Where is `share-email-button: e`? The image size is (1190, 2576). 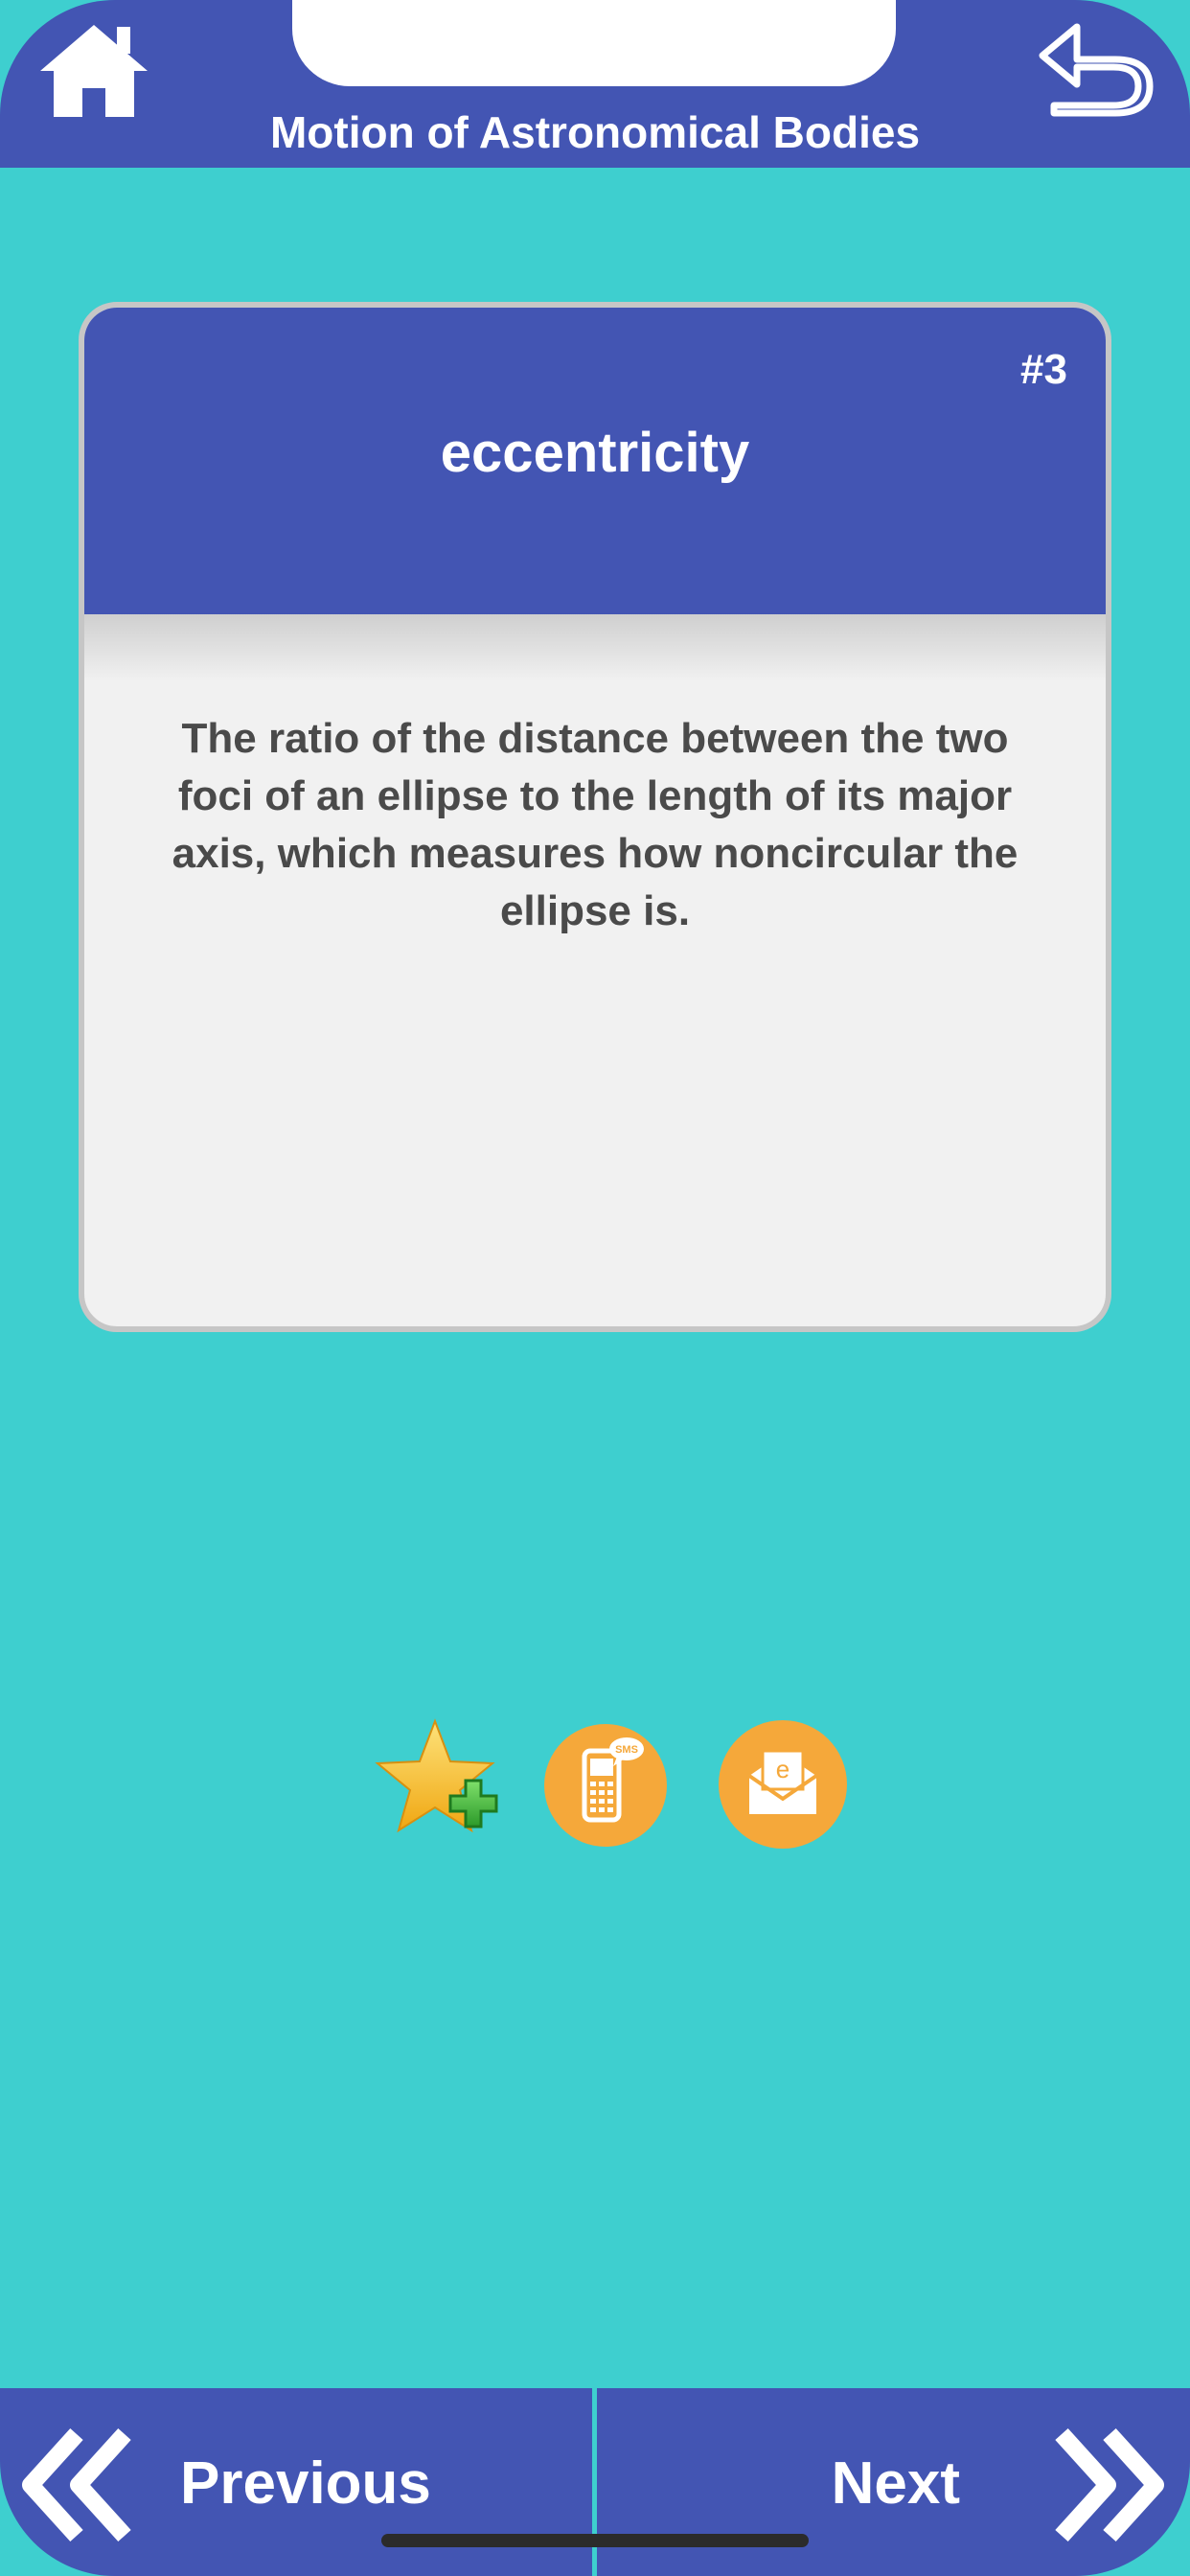
share-email-button: e is located at coordinates (783, 1784).